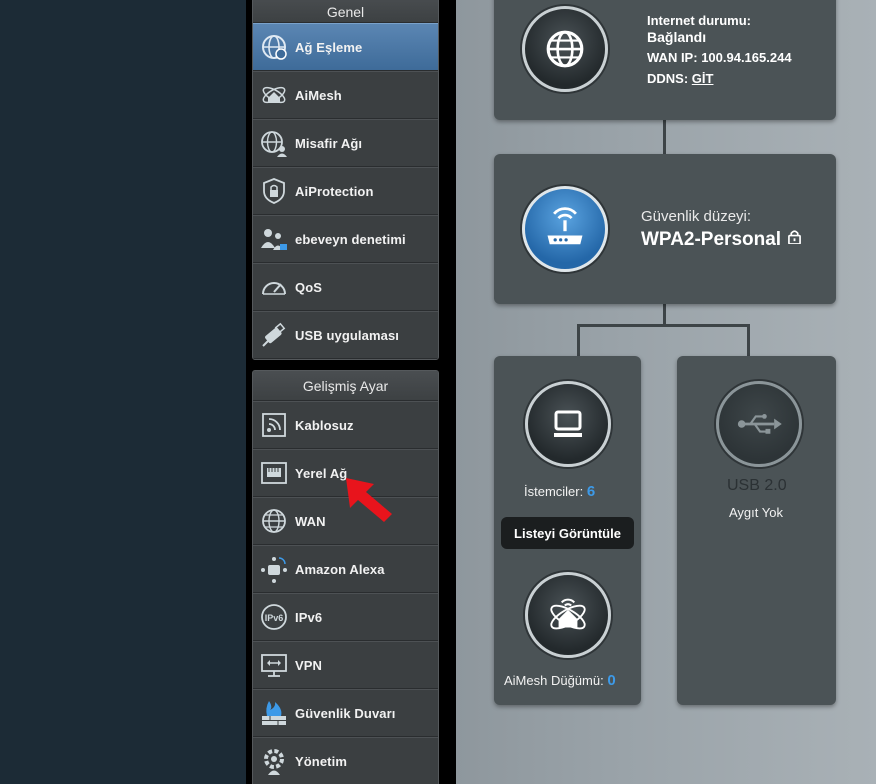  I want to click on usb-icon, so click(759, 424).